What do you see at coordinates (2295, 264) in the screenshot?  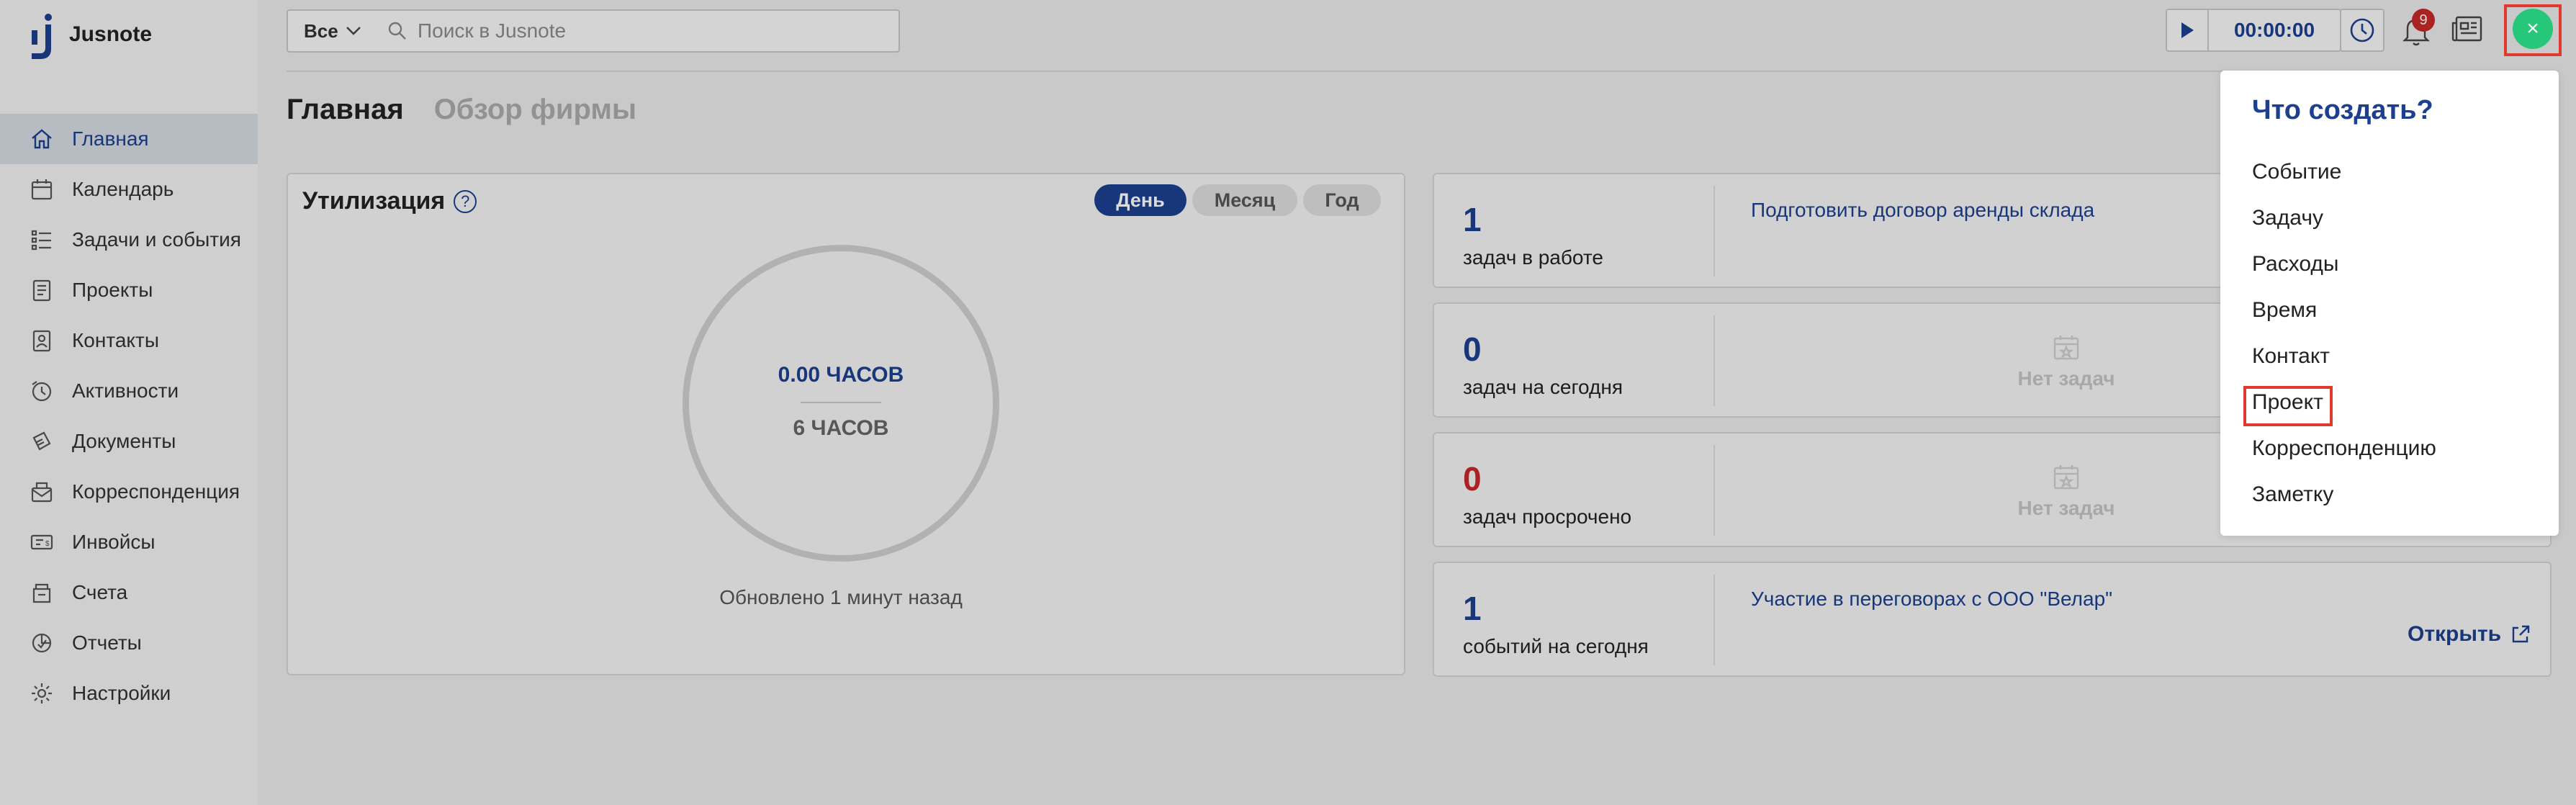 I see `create-menu-item-expense: Расходы` at bounding box center [2295, 264].